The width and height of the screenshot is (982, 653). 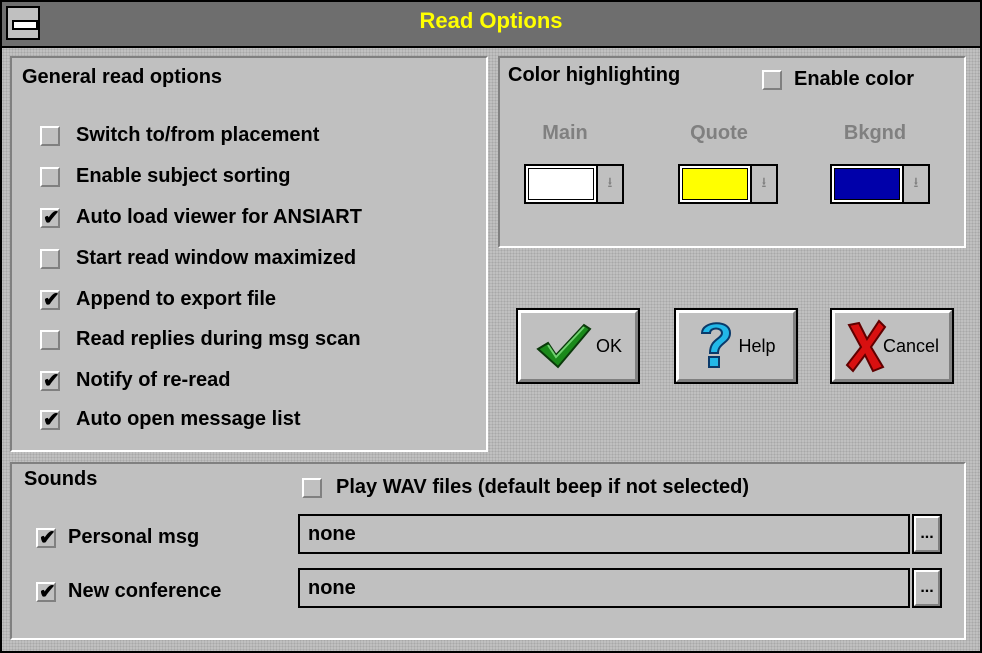 I want to click on cancel-label: Cancel, so click(x=911, y=345).